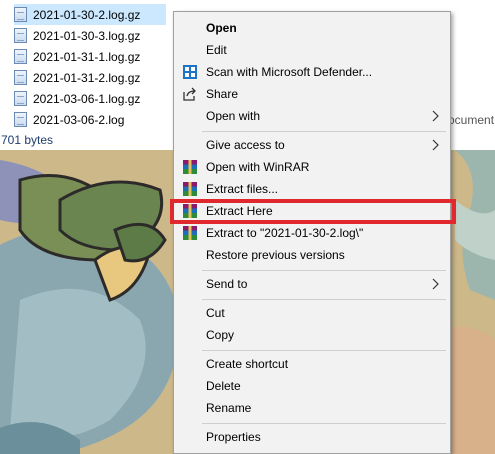  What do you see at coordinates (312, 408) in the screenshot?
I see `menu-item-rename: Rename` at bounding box center [312, 408].